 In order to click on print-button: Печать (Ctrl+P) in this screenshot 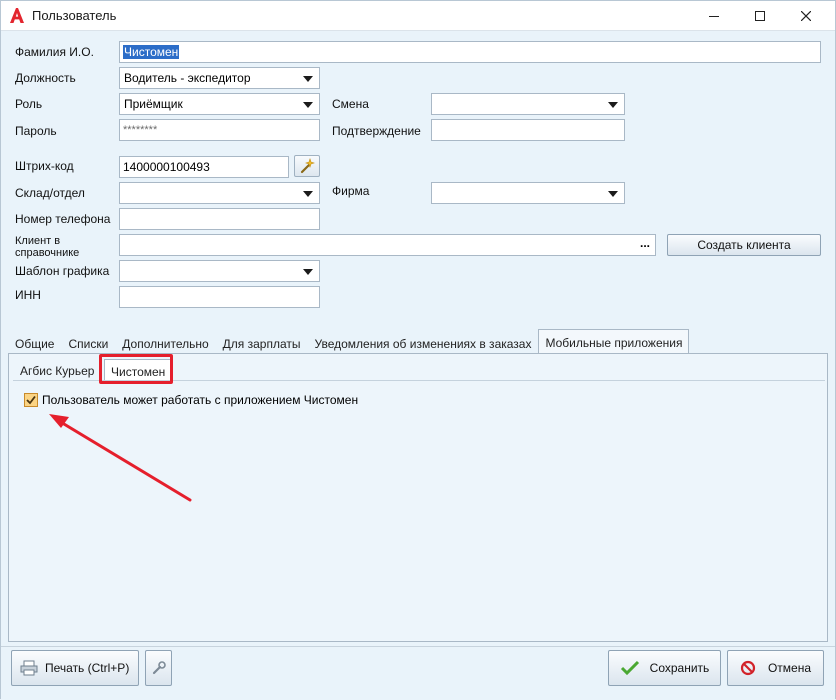, I will do `click(75, 668)`.